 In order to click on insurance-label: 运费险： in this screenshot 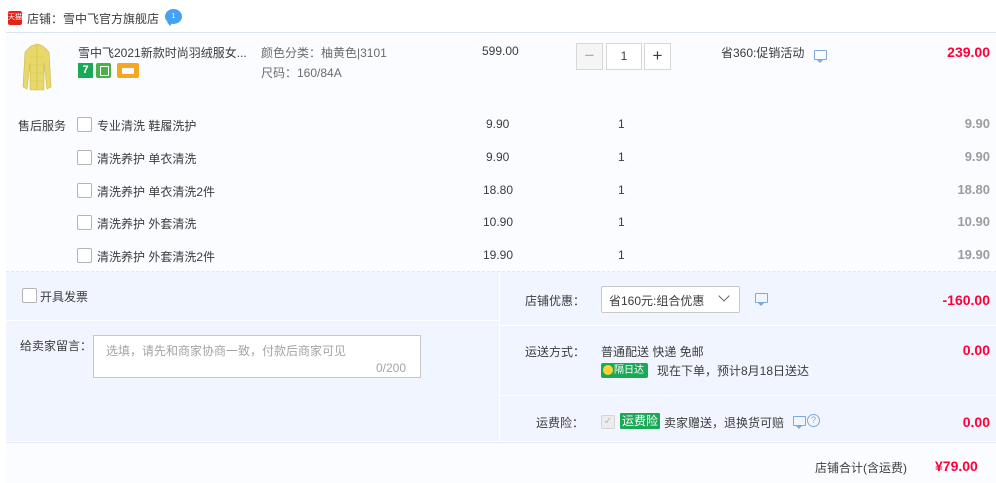, I will do `click(560, 423)`.